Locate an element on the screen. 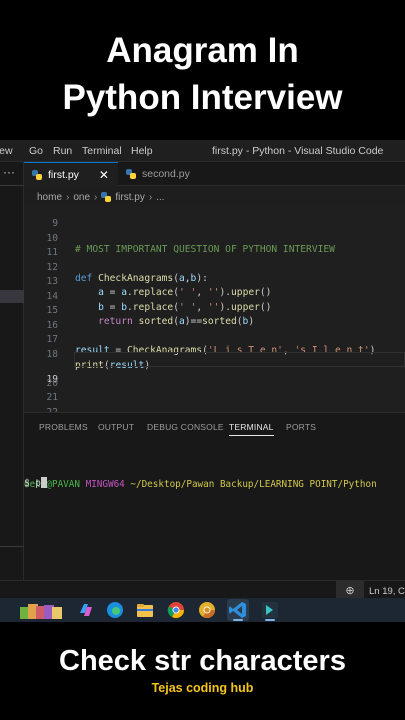  code-line: 21 is located at coordinates (214, 392).